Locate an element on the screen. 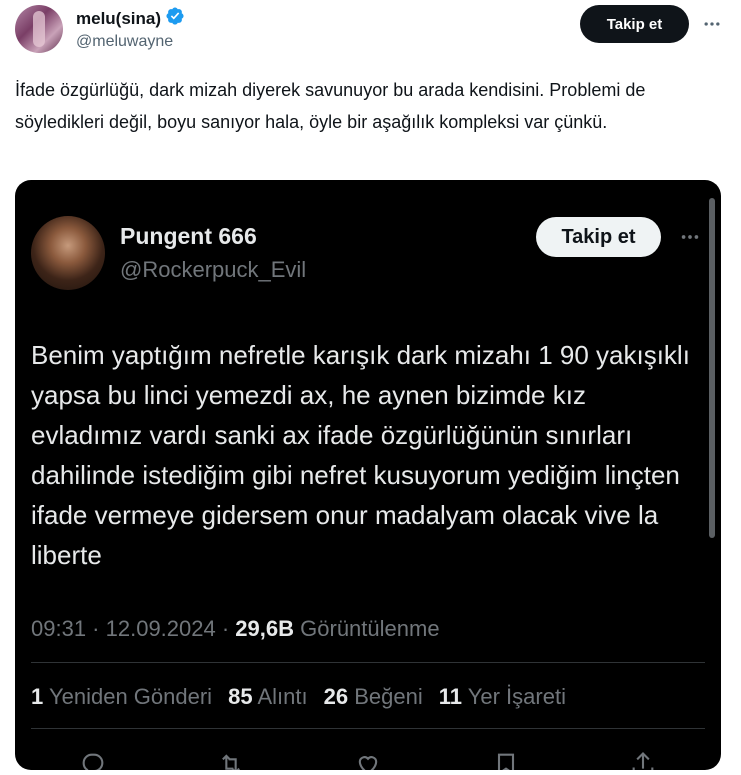  quoted-author-name: Pungent 666 is located at coordinates (188, 236).